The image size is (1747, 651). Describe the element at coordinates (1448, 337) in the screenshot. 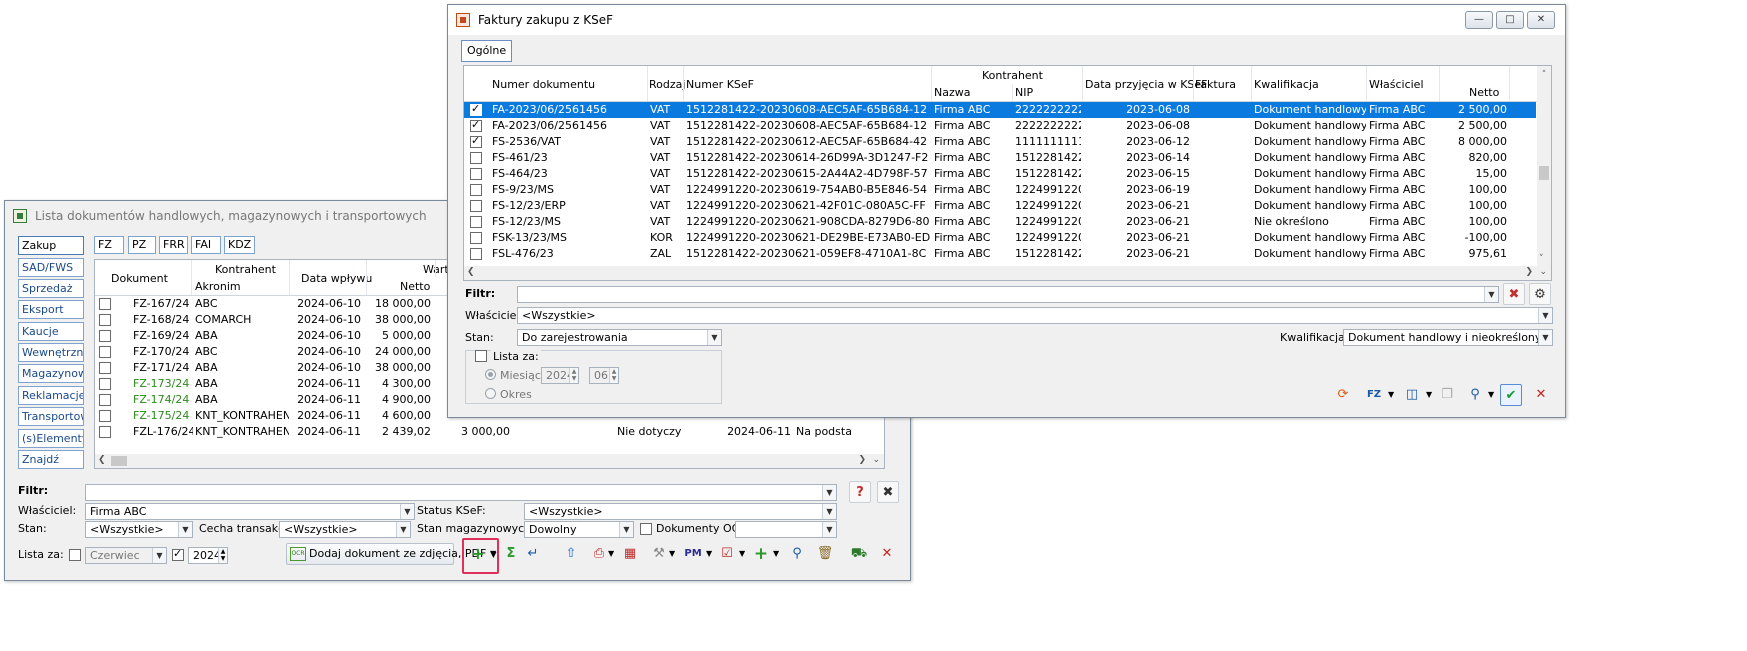

I see `kwalifikacja-select: Dokument handlowy i nieokreślony ▼` at that location.